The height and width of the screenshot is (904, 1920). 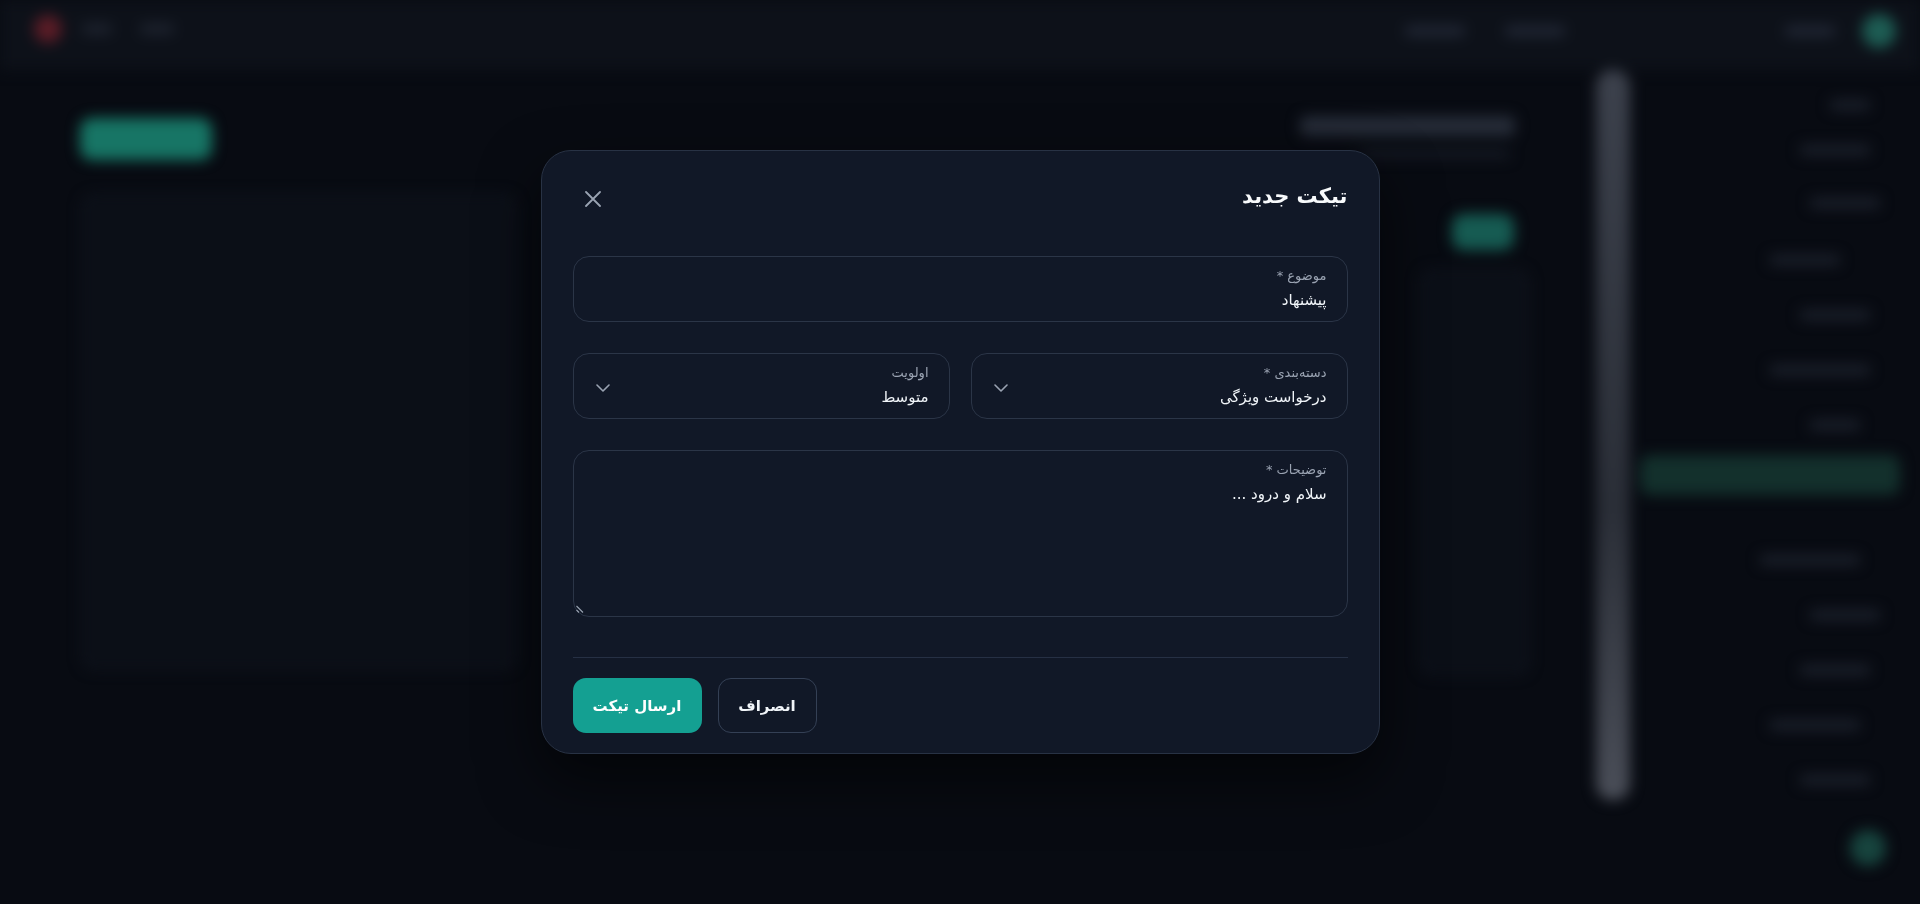 What do you see at coordinates (1304, 301) in the screenshot?
I see `field-value: پیشنهاد` at bounding box center [1304, 301].